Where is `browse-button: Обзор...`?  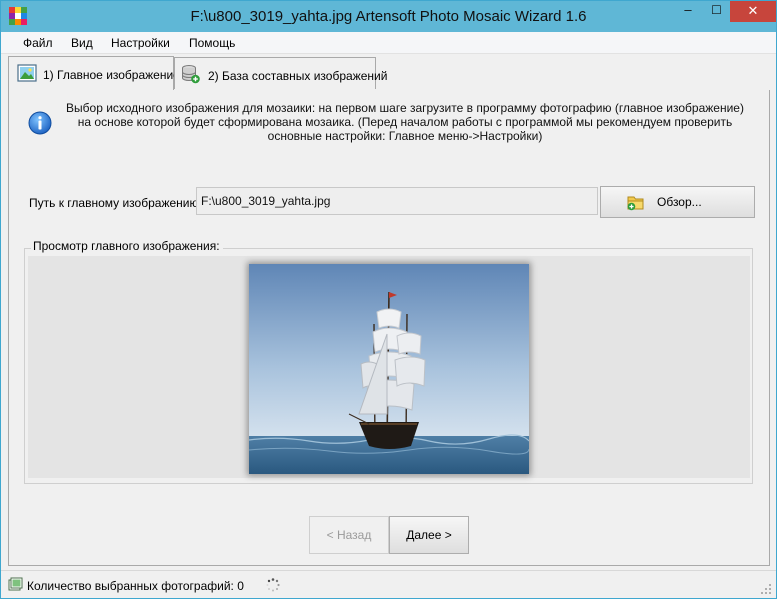
browse-button: Обзор... is located at coordinates (677, 202).